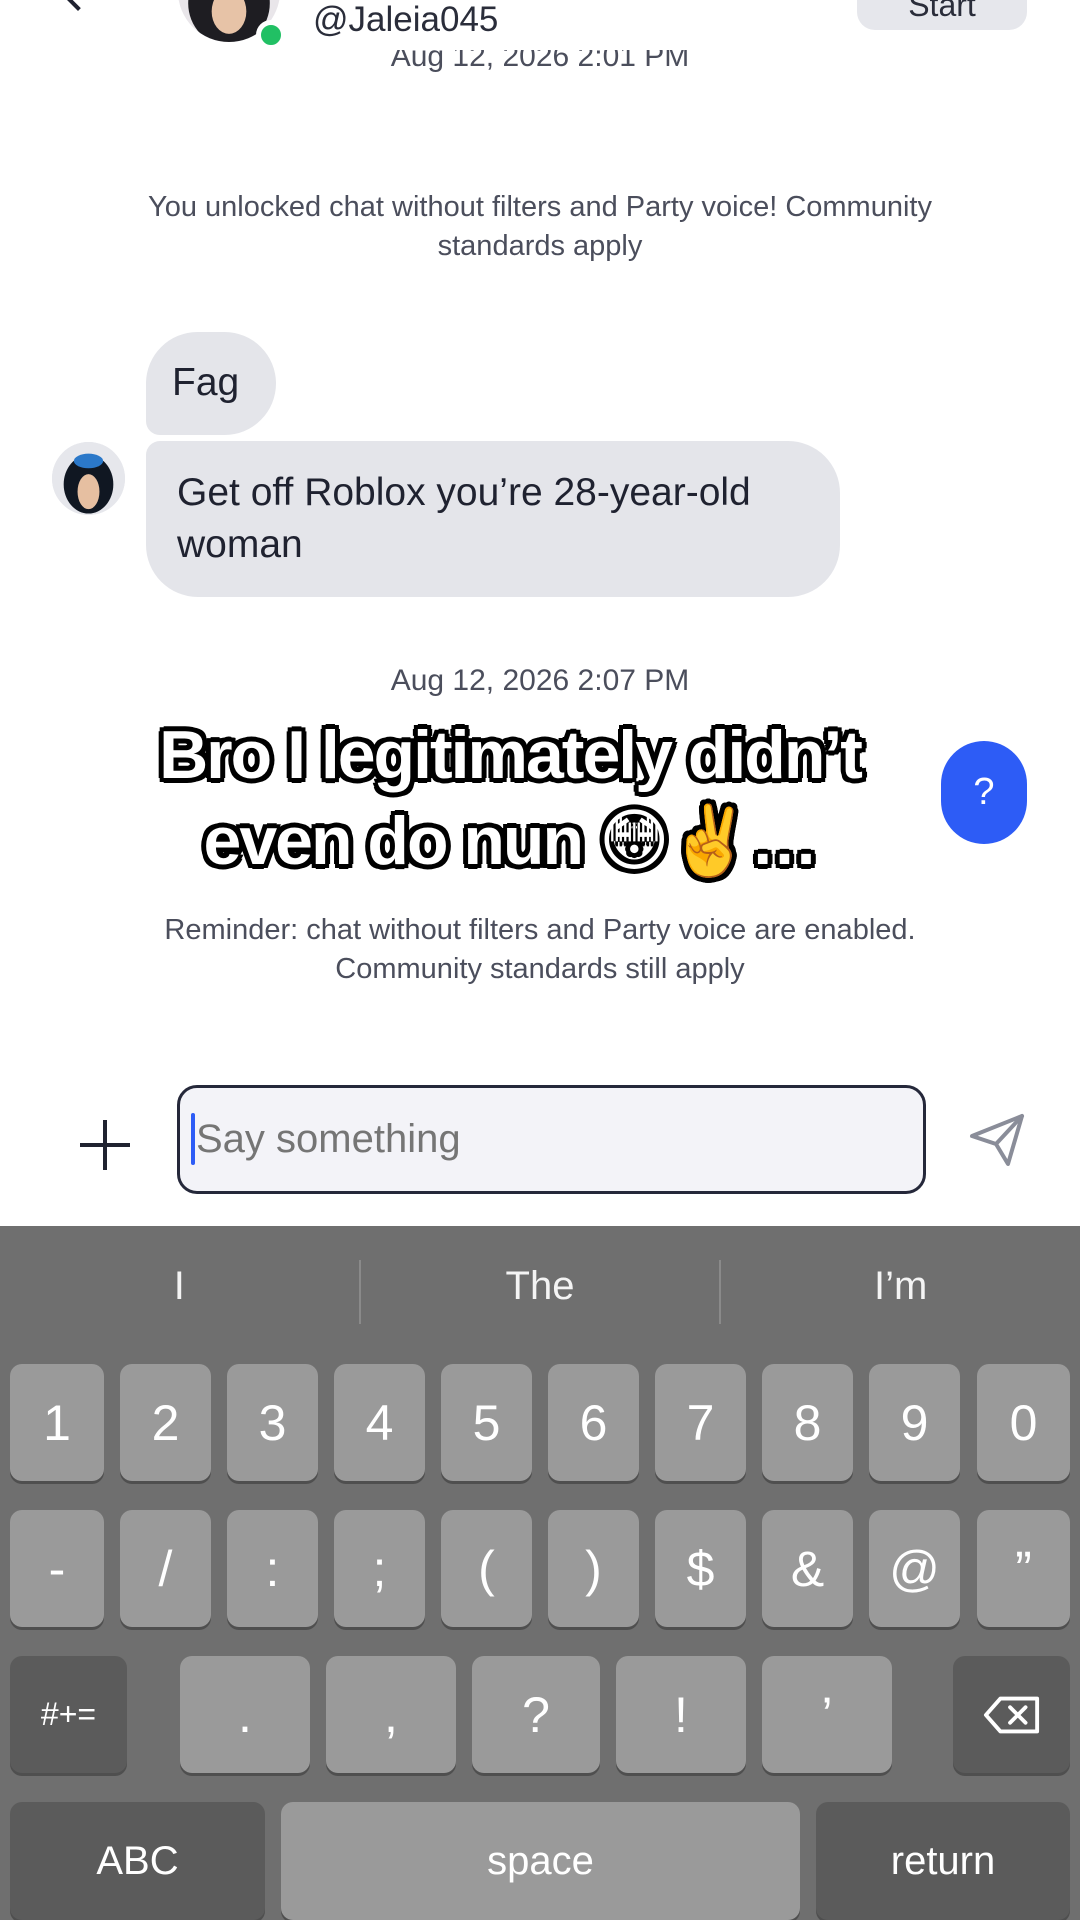 This screenshot has width=1080, height=1920. I want to click on text-caret, so click(193, 1139).